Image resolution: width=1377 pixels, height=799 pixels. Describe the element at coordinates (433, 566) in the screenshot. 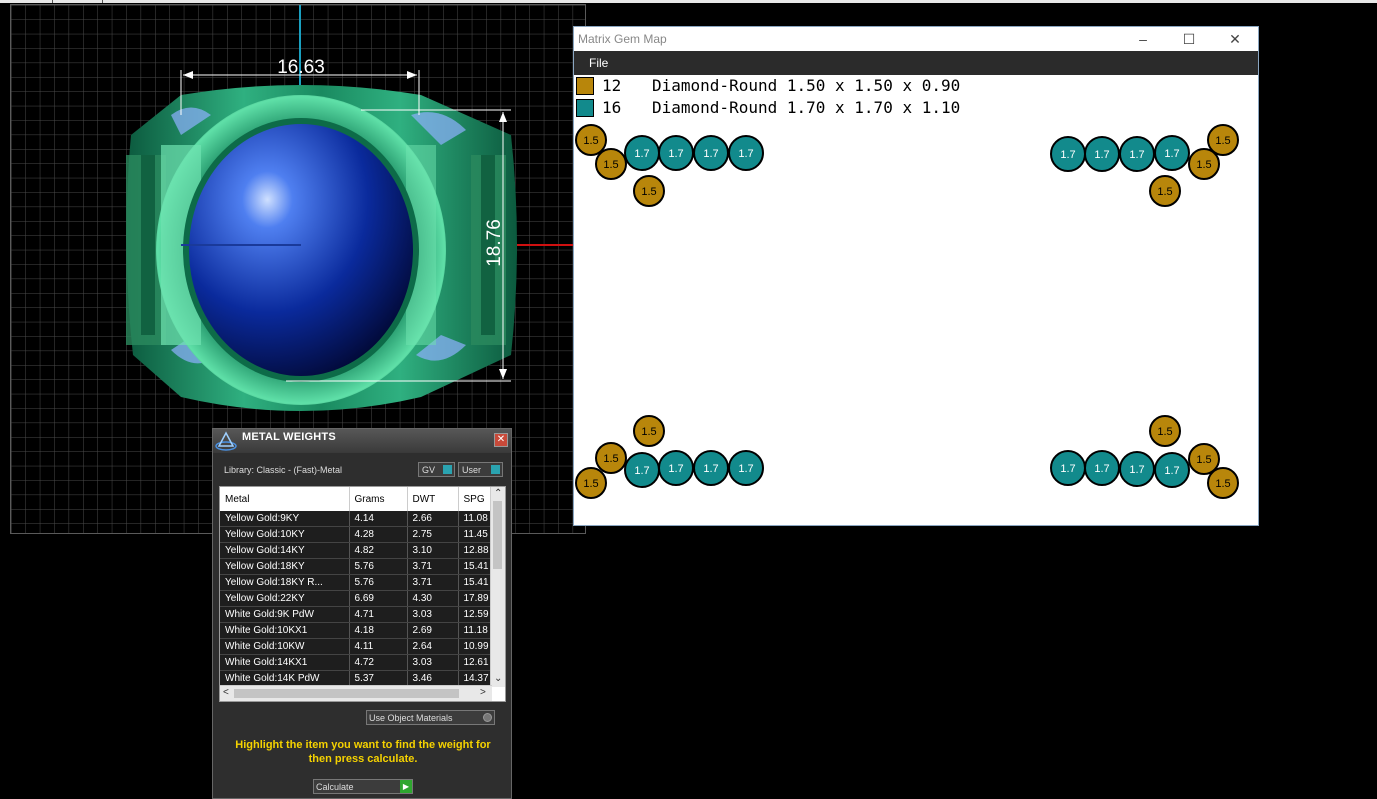

I see `table-cell: 3.71` at that location.